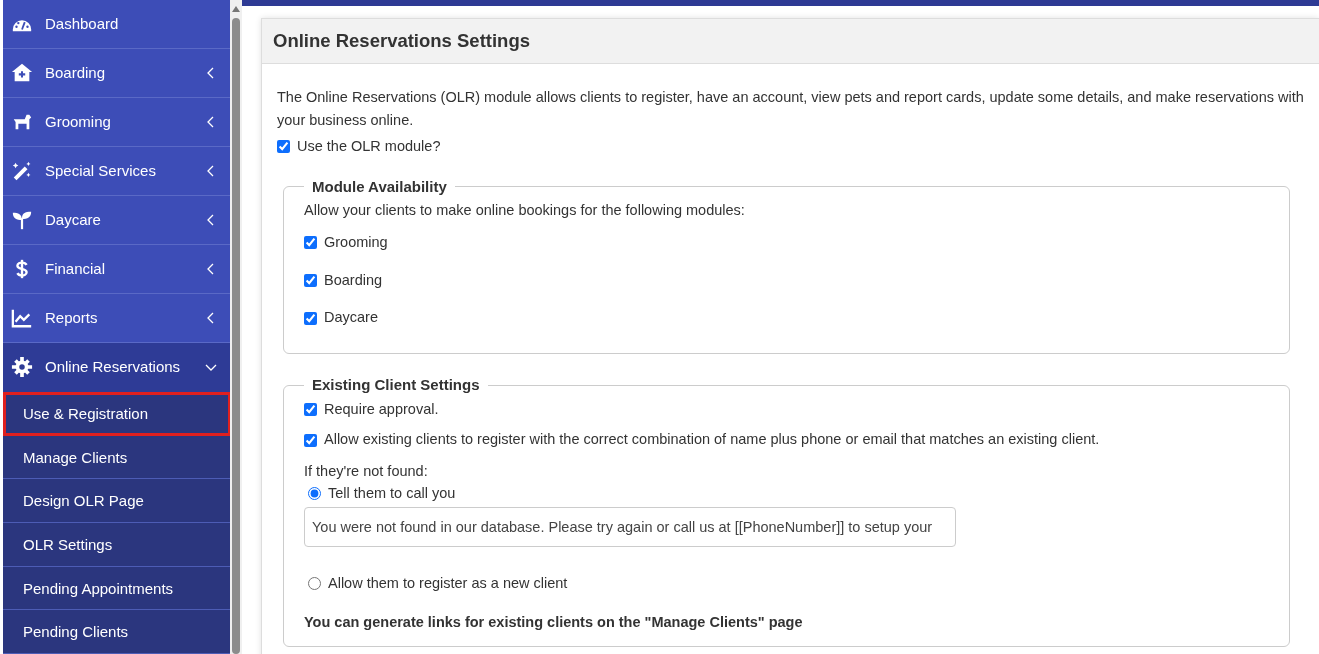 The width and height of the screenshot is (1319, 654). Describe the element at coordinates (712, 440) in the screenshot. I see `checkbox-label: Allow existing clients to register with the correct combination of name plus phone or email that matches an existing client.` at that location.